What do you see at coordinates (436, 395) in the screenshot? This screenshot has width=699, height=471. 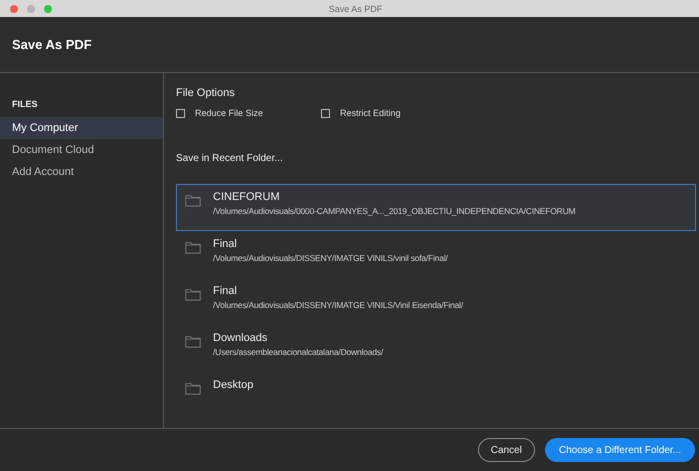 I see `folder-row: Desktop` at bounding box center [436, 395].